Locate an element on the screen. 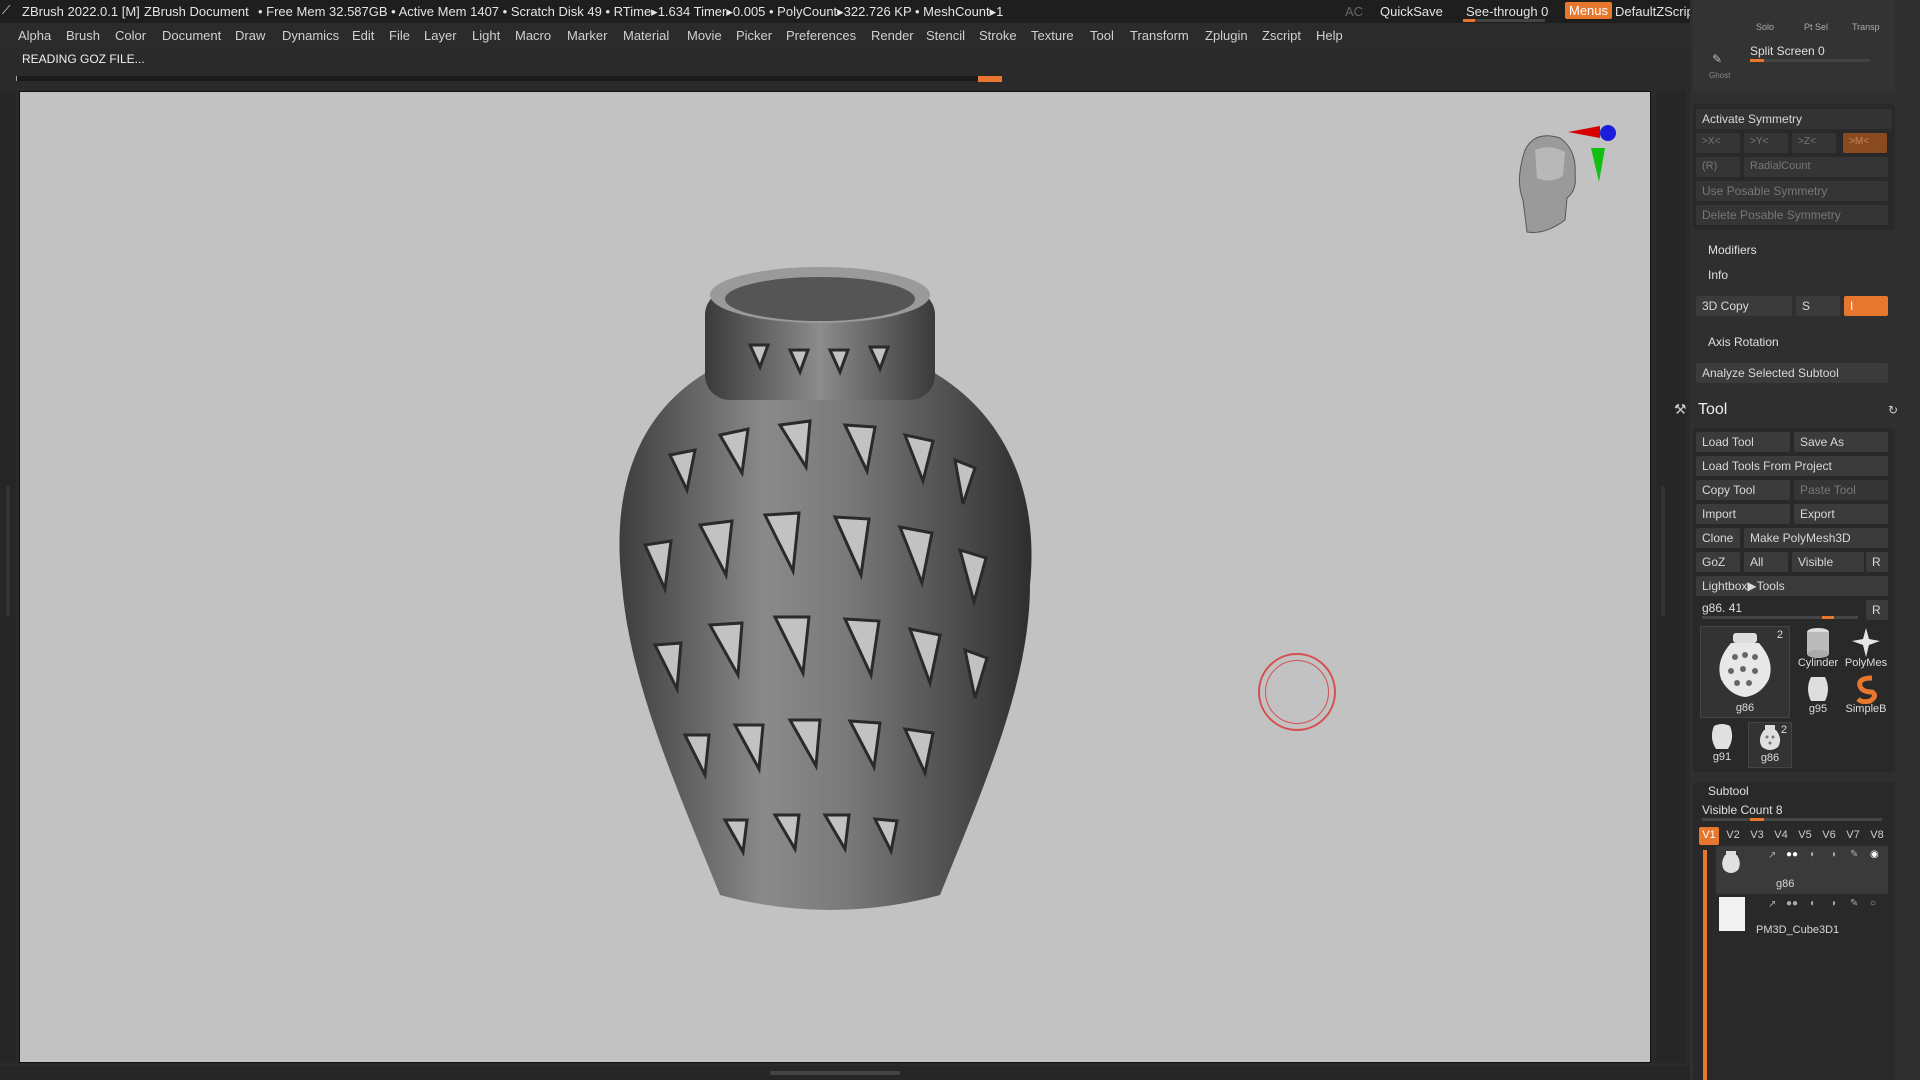 The height and width of the screenshot is (1080, 1920). visible-count-slider-label: Visible Count 8 is located at coordinates (1742, 810).